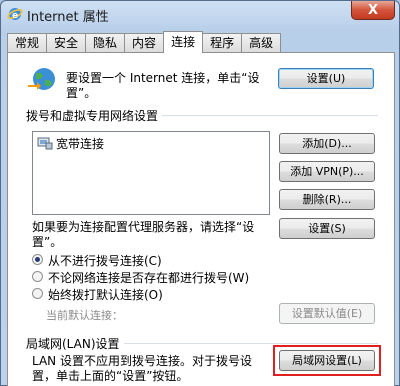 The image size is (400, 386). I want to click on tab-strip: 常规 安全 隐私 内容 连接 程序 高级, so click(144, 42).